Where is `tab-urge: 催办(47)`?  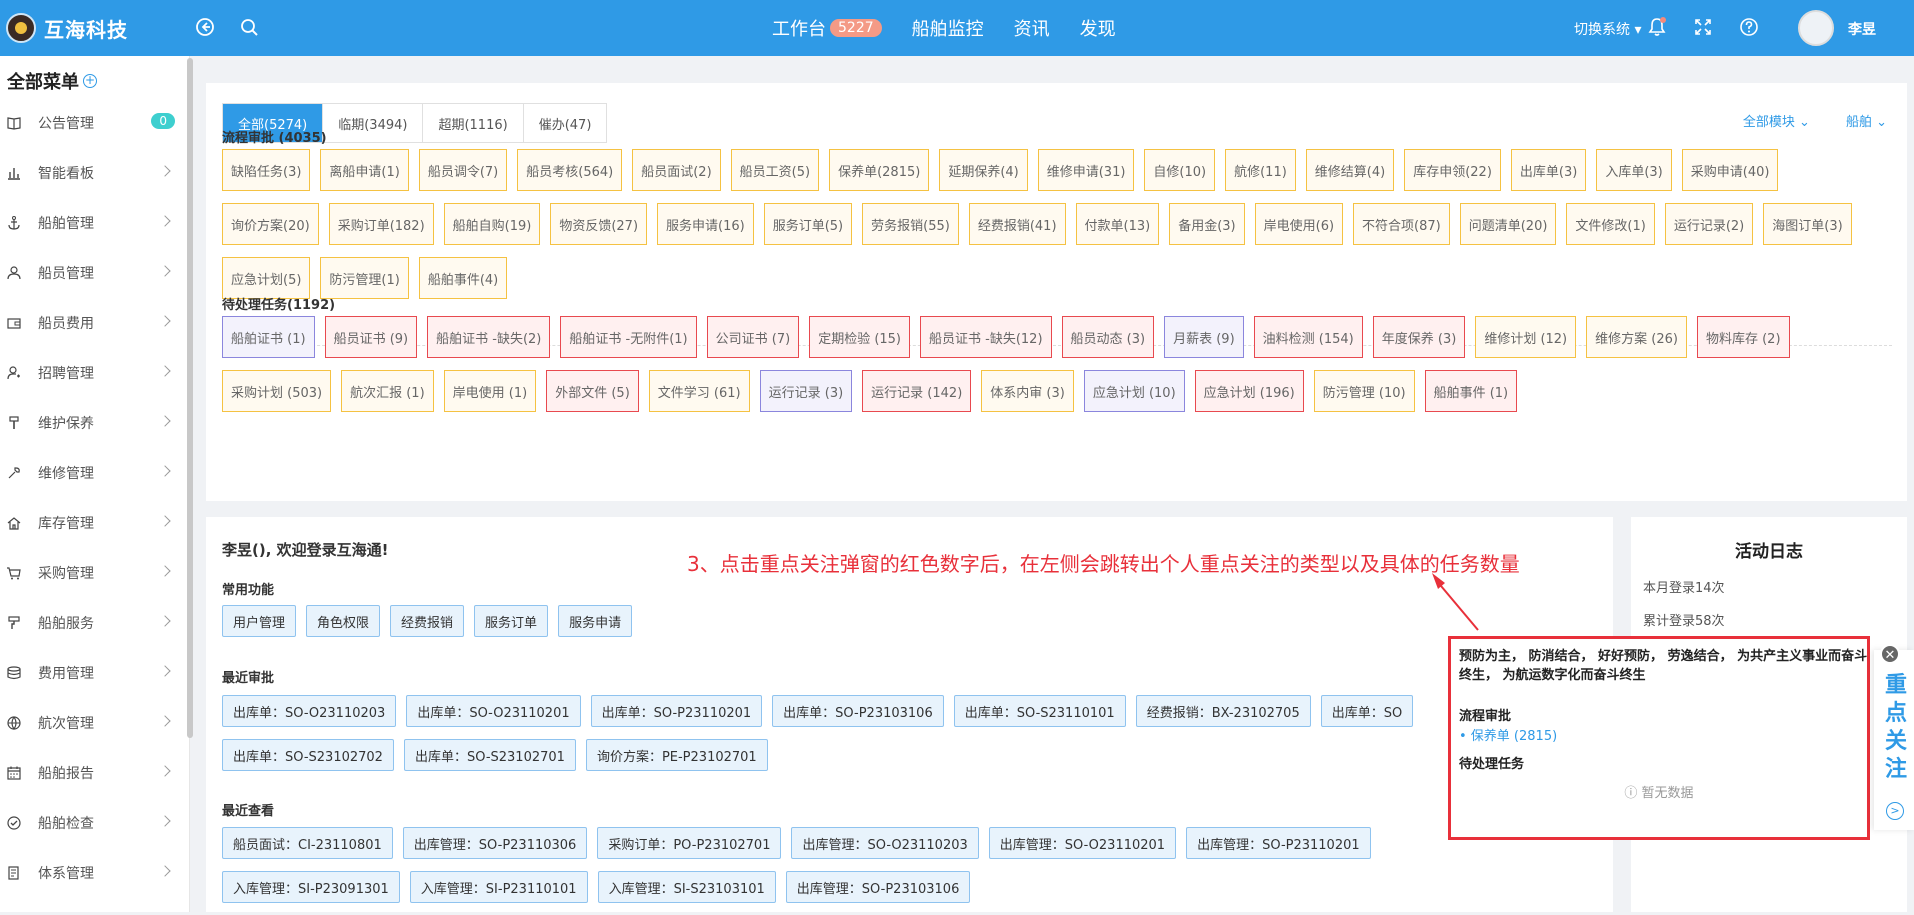
tab-urge: 催办(47) is located at coordinates (565, 123).